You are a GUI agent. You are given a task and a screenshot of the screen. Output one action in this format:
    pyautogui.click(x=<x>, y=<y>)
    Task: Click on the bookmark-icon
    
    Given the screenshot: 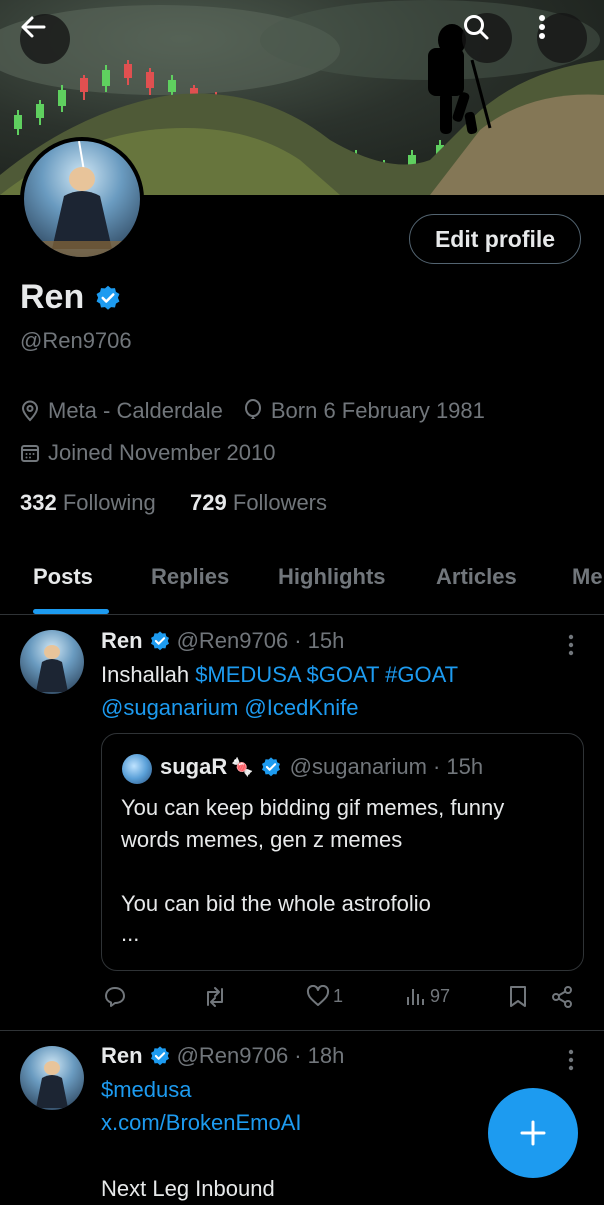 What is the action you would take?
    pyautogui.click(x=518, y=996)
    